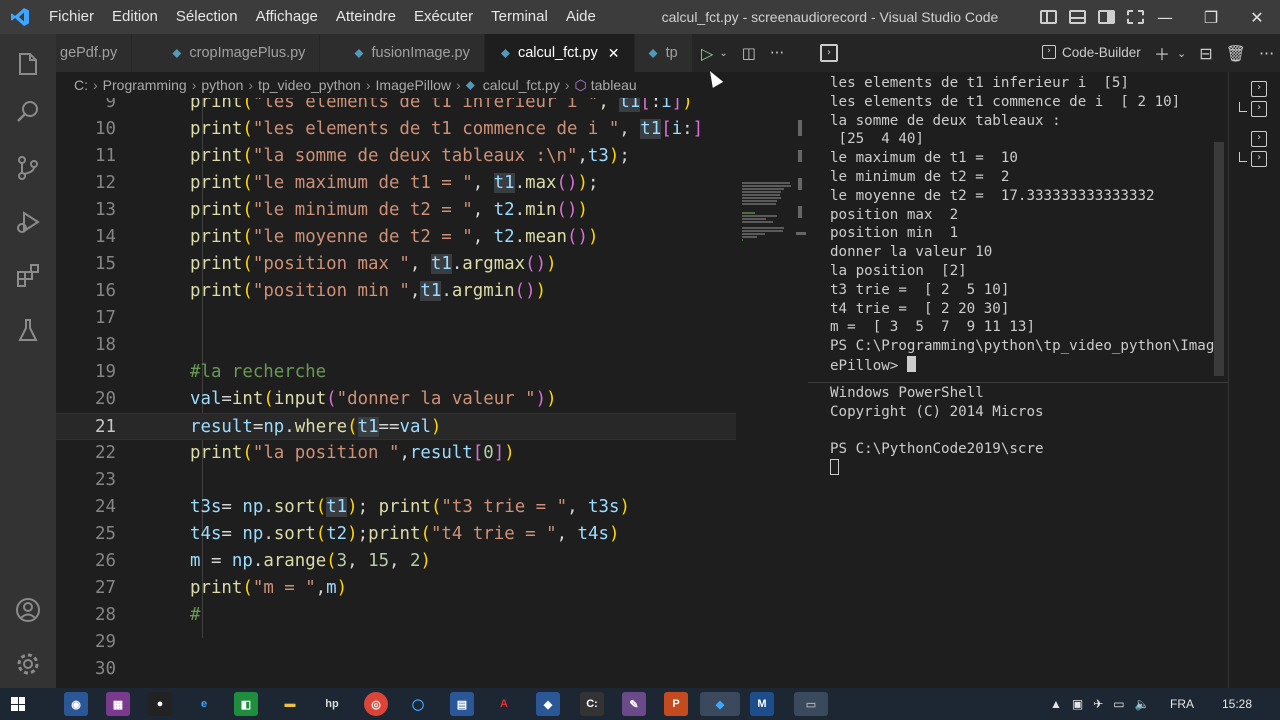 The image size is (1280, 720). Describe the element at coordinates (204, 704) in the screenshot. I see `edge-browser-icon: e` at that location.